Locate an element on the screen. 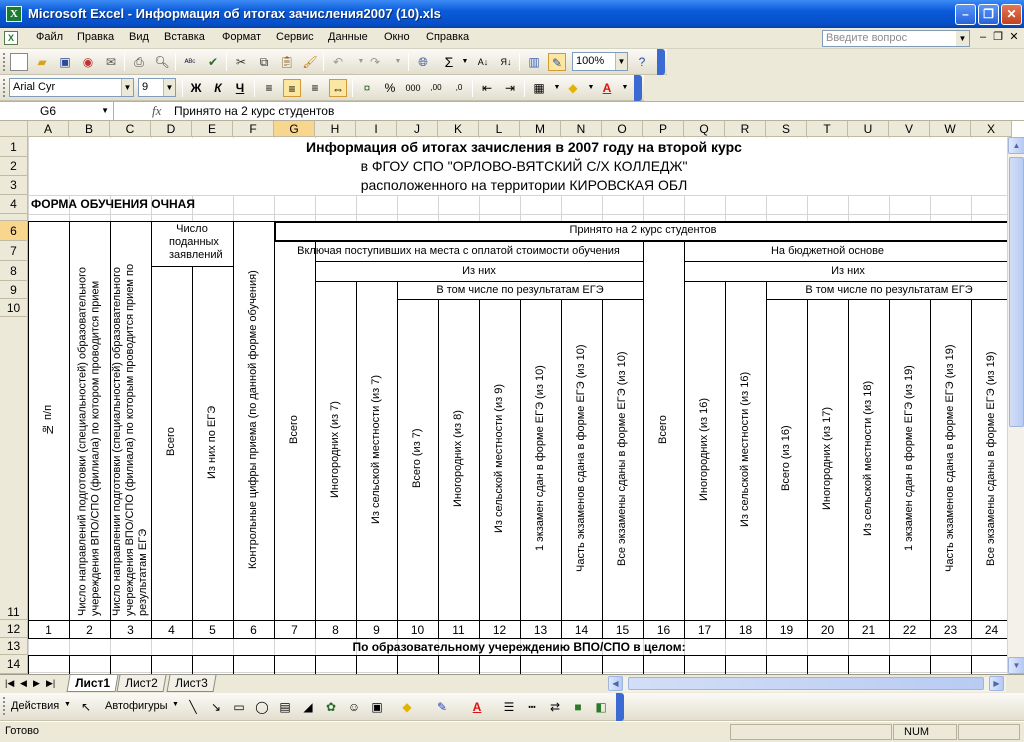 The image size is (1024, 742). tab-sheet1: Лист1 is located at coordinates (92, 683).